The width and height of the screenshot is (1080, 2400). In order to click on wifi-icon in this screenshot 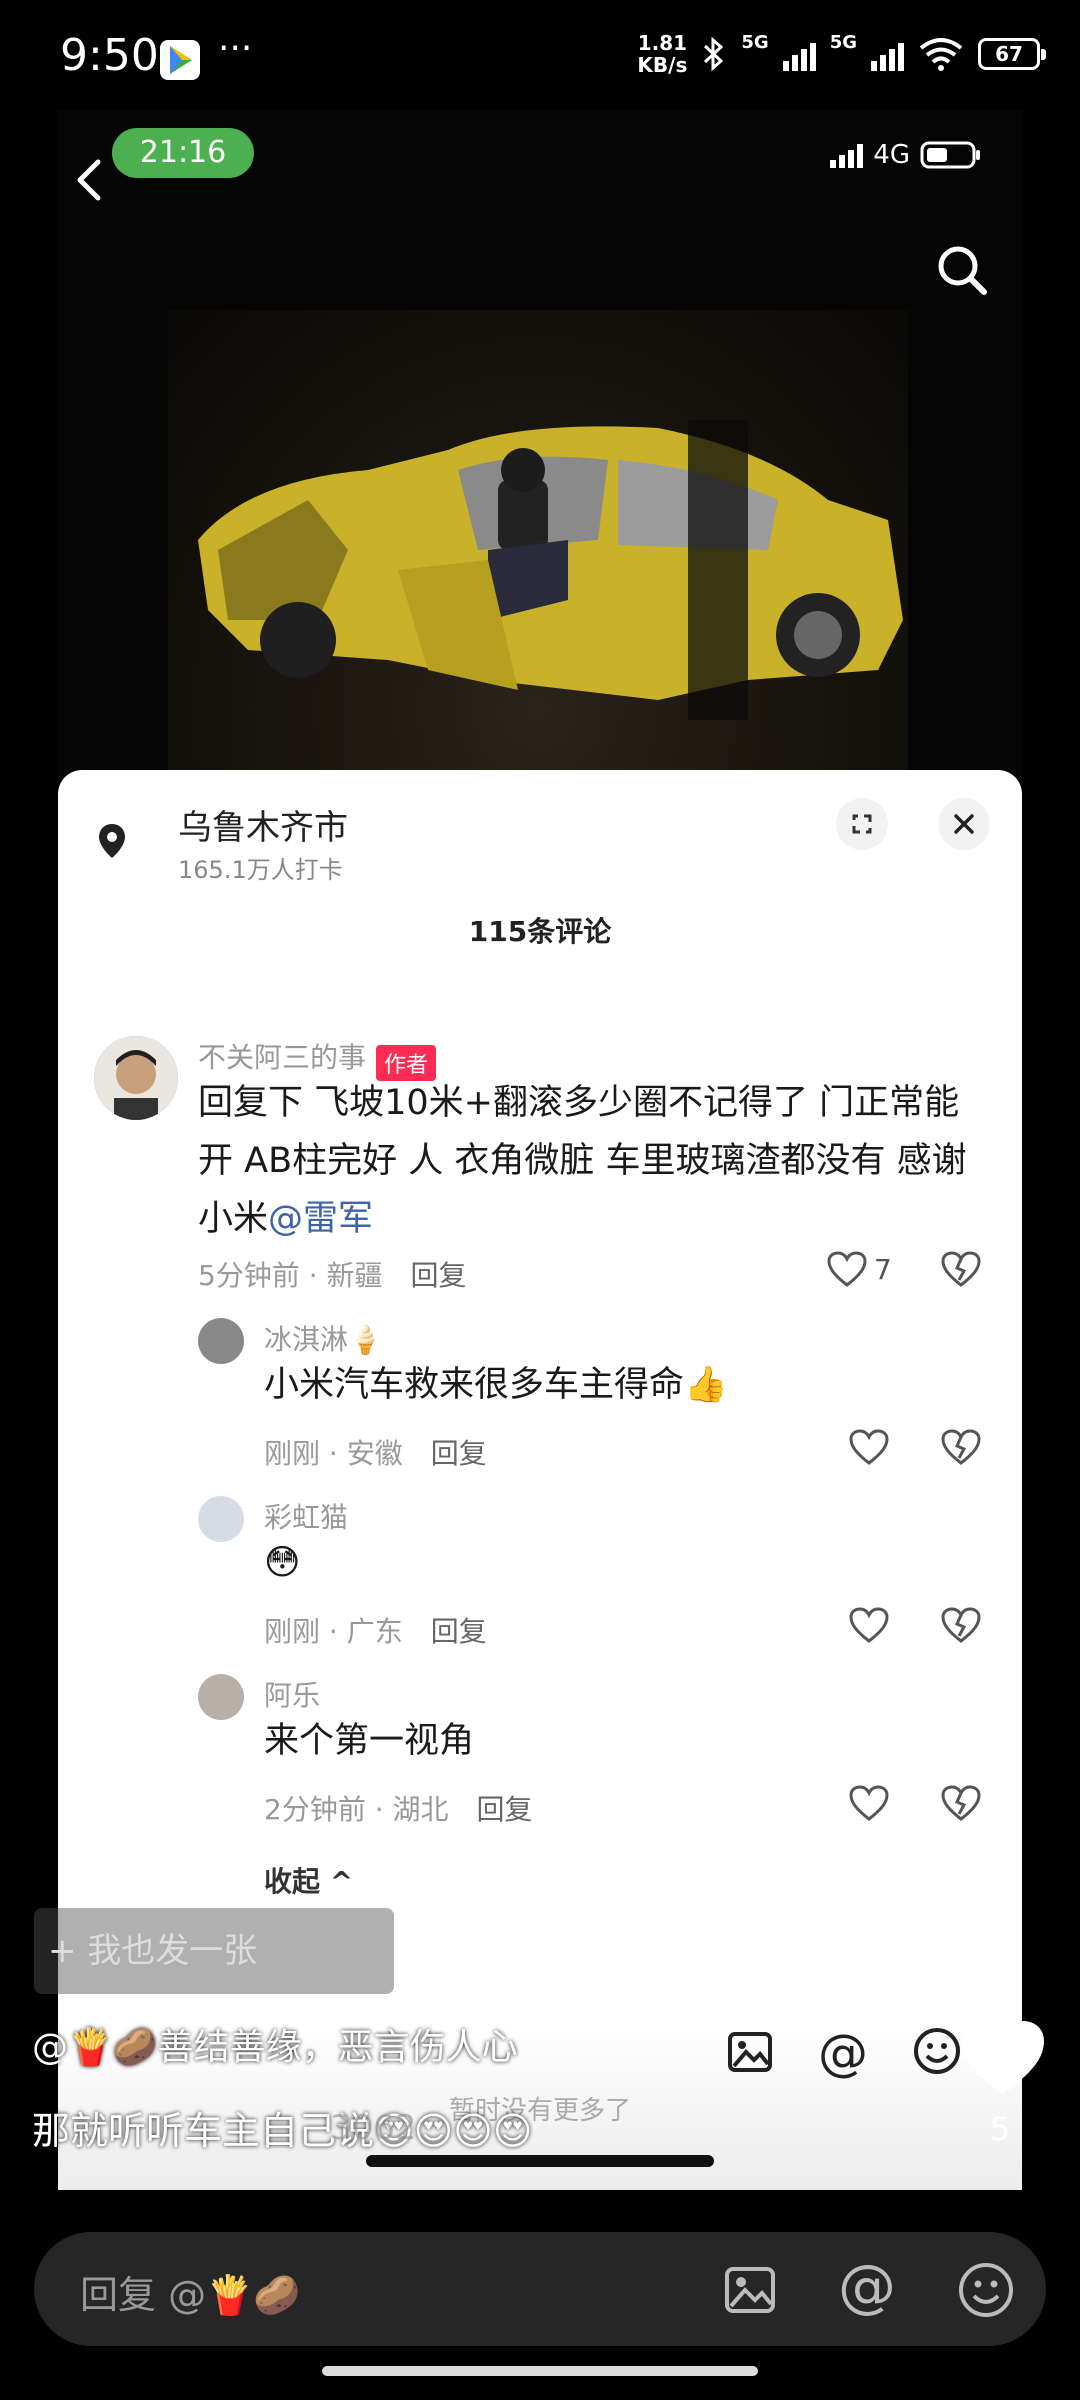, I will do `click(941, 54)`.